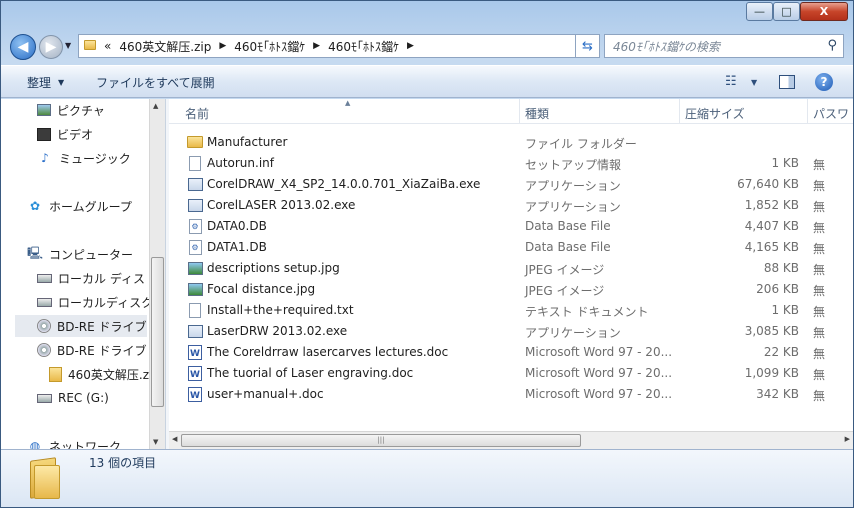 The width and height of the screenshot is (854, 508). What do you see at coordinates (44, 302) in the screenshot?
I see `local-disk-icon` at bounding box center [44, 302].